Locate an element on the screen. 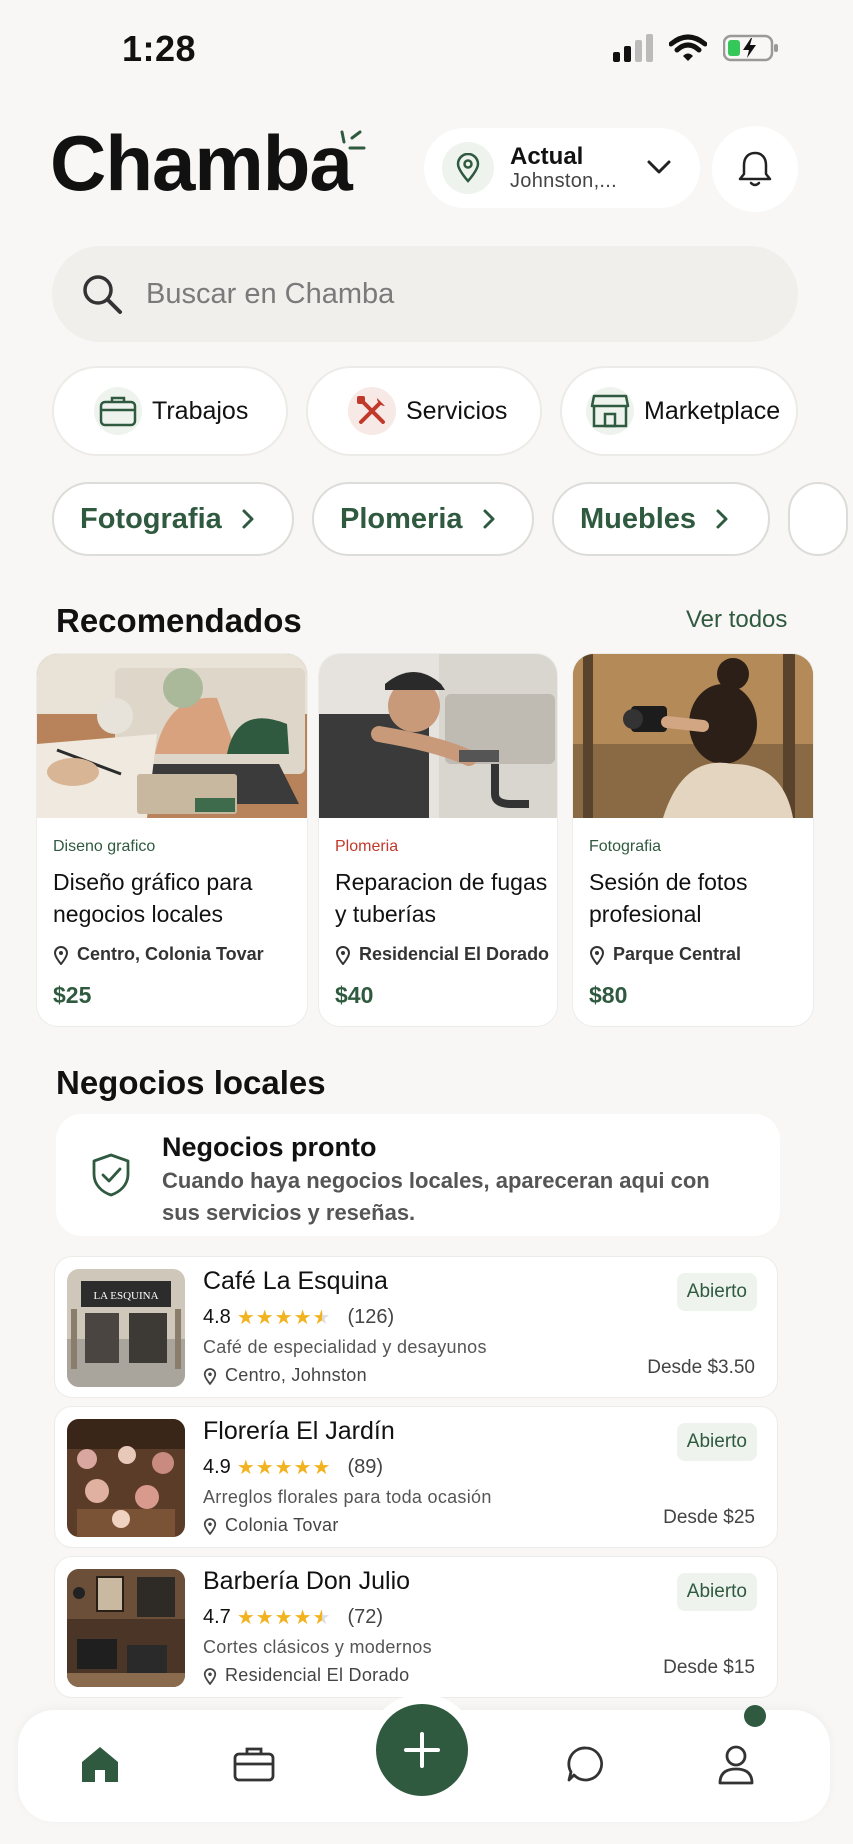 The width and height of the screenshot is (853, 1844). business-name: Florería El Jardín is located at coordinates (299, 1431).